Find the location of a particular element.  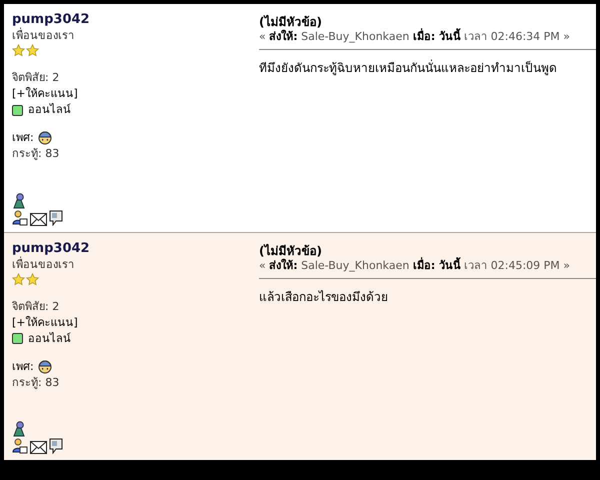

post-meta: « ส่งให้: Sale-Buy_Khonkaen เมื่อ: วันนี้ เวลา 02:46:34 PM » is located at coordinates (414, 37).